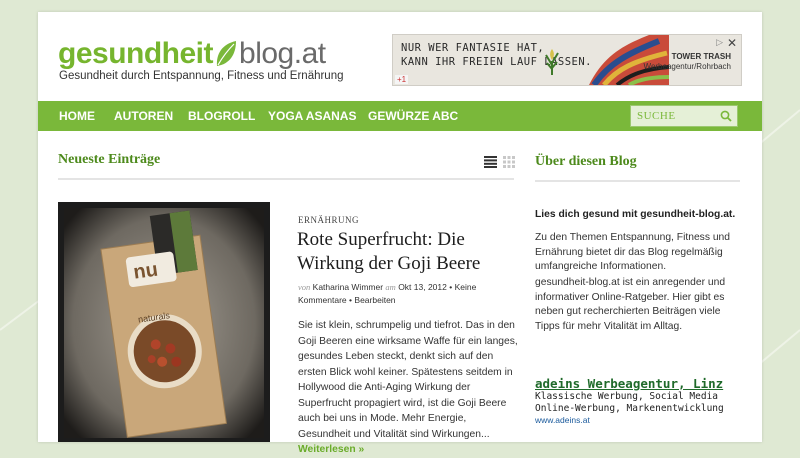  I want to click on meta-by-label: von, so click(304, 287).